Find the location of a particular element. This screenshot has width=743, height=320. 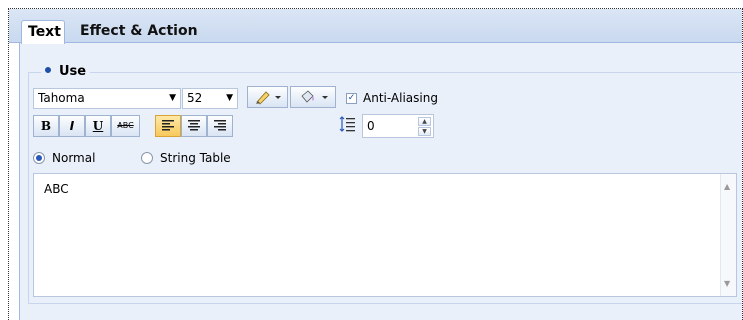

line-spacing-icon is located at coordinates (347, 124).